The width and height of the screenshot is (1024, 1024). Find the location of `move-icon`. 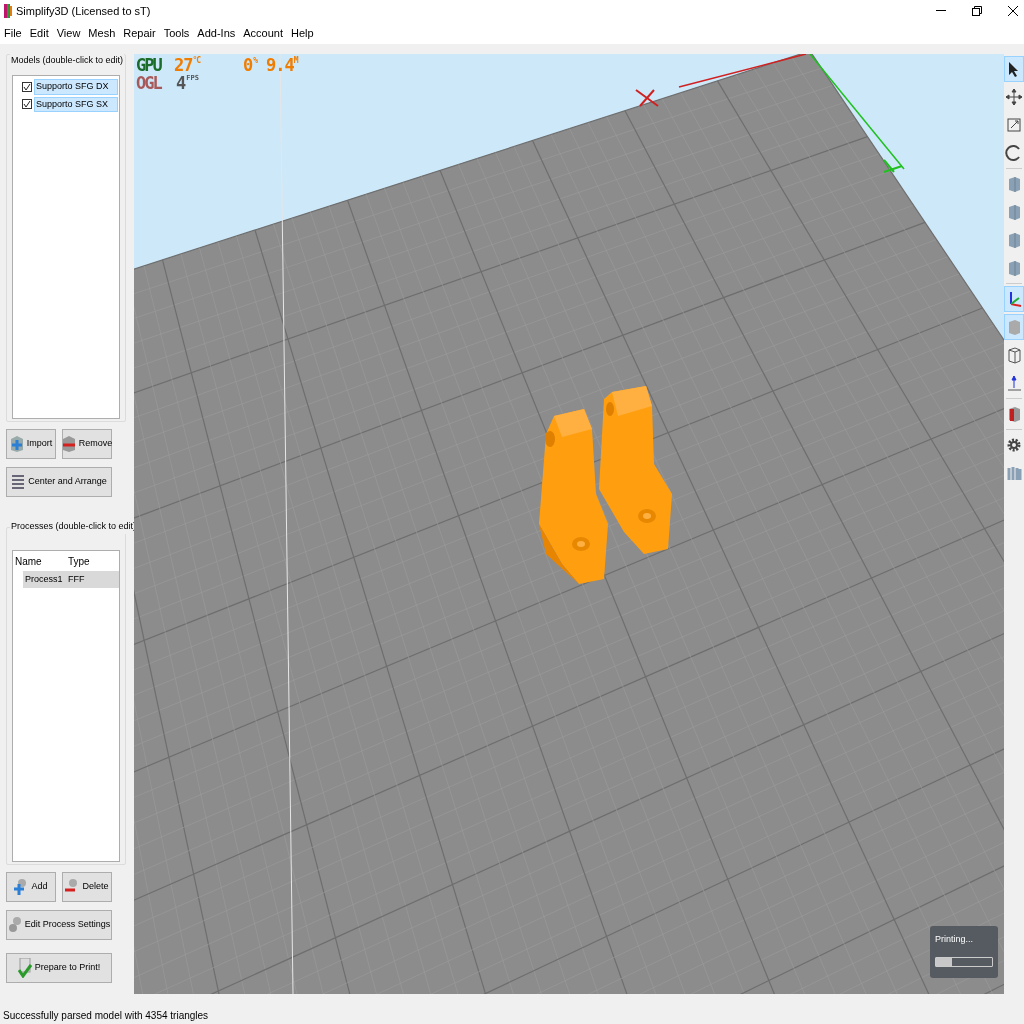

move-icon is located at coordinates (1014, 97).